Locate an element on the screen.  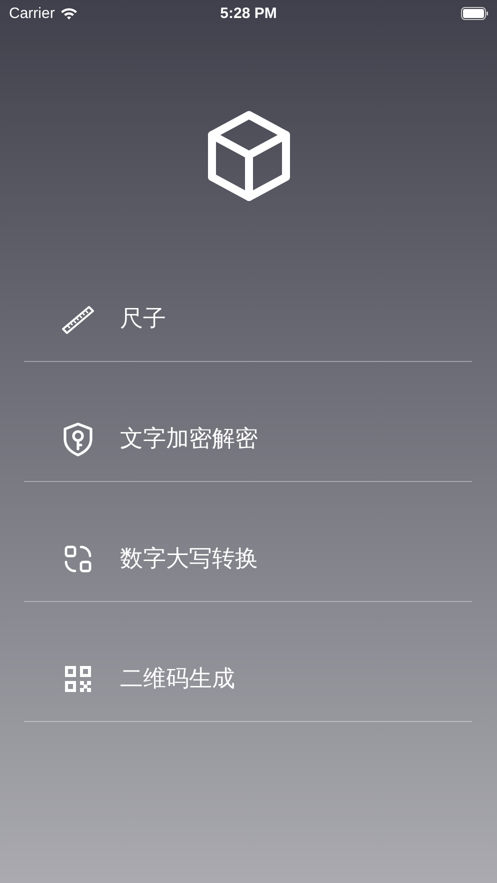
menu-item: 数字大写转换 is located at coordinates (189, 559).